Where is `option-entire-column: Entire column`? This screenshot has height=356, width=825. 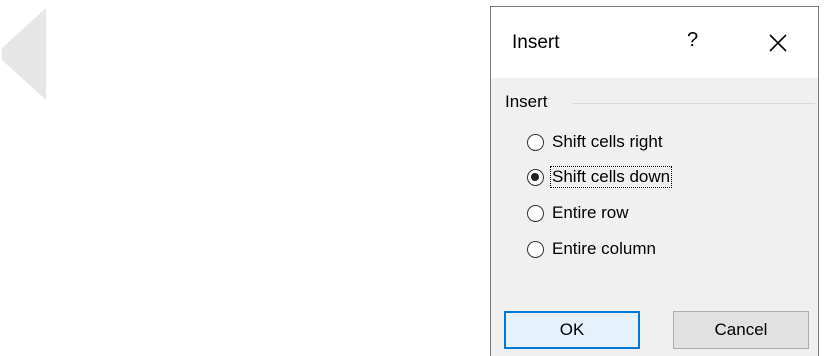 option-entire-column: Entire column is located at coordinates (592, 249).